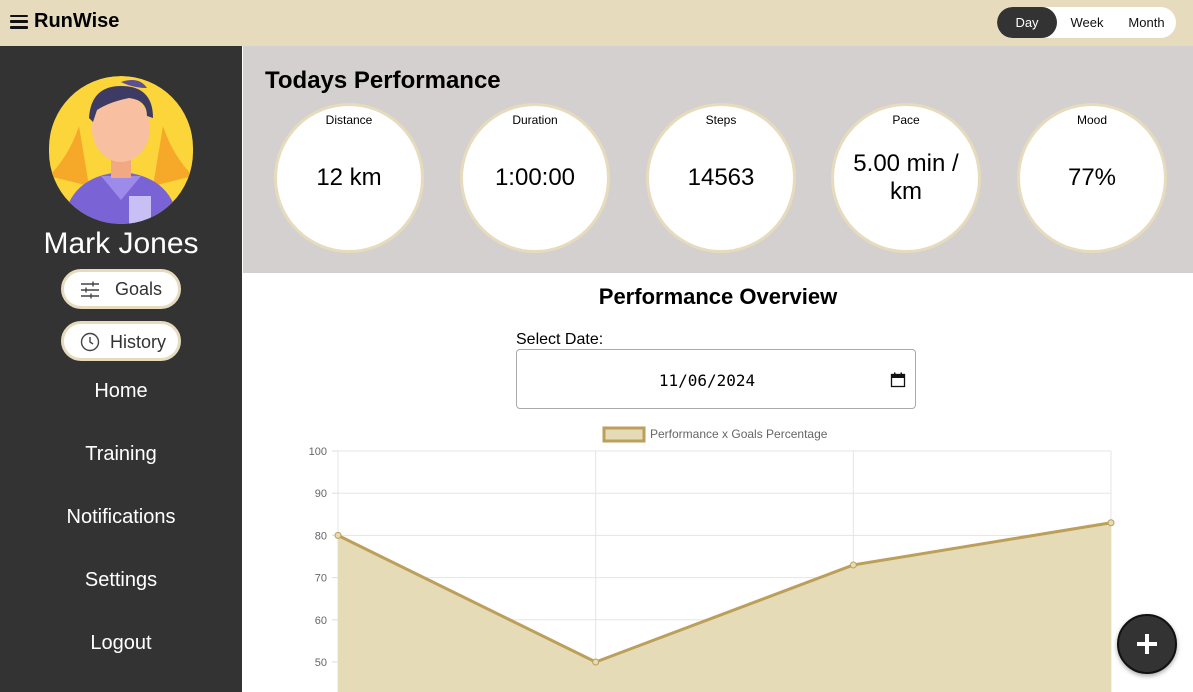 The height and width of the screenshot is (692, 1193). I want to click on user-name: Mark Jones, so click(121, 243).